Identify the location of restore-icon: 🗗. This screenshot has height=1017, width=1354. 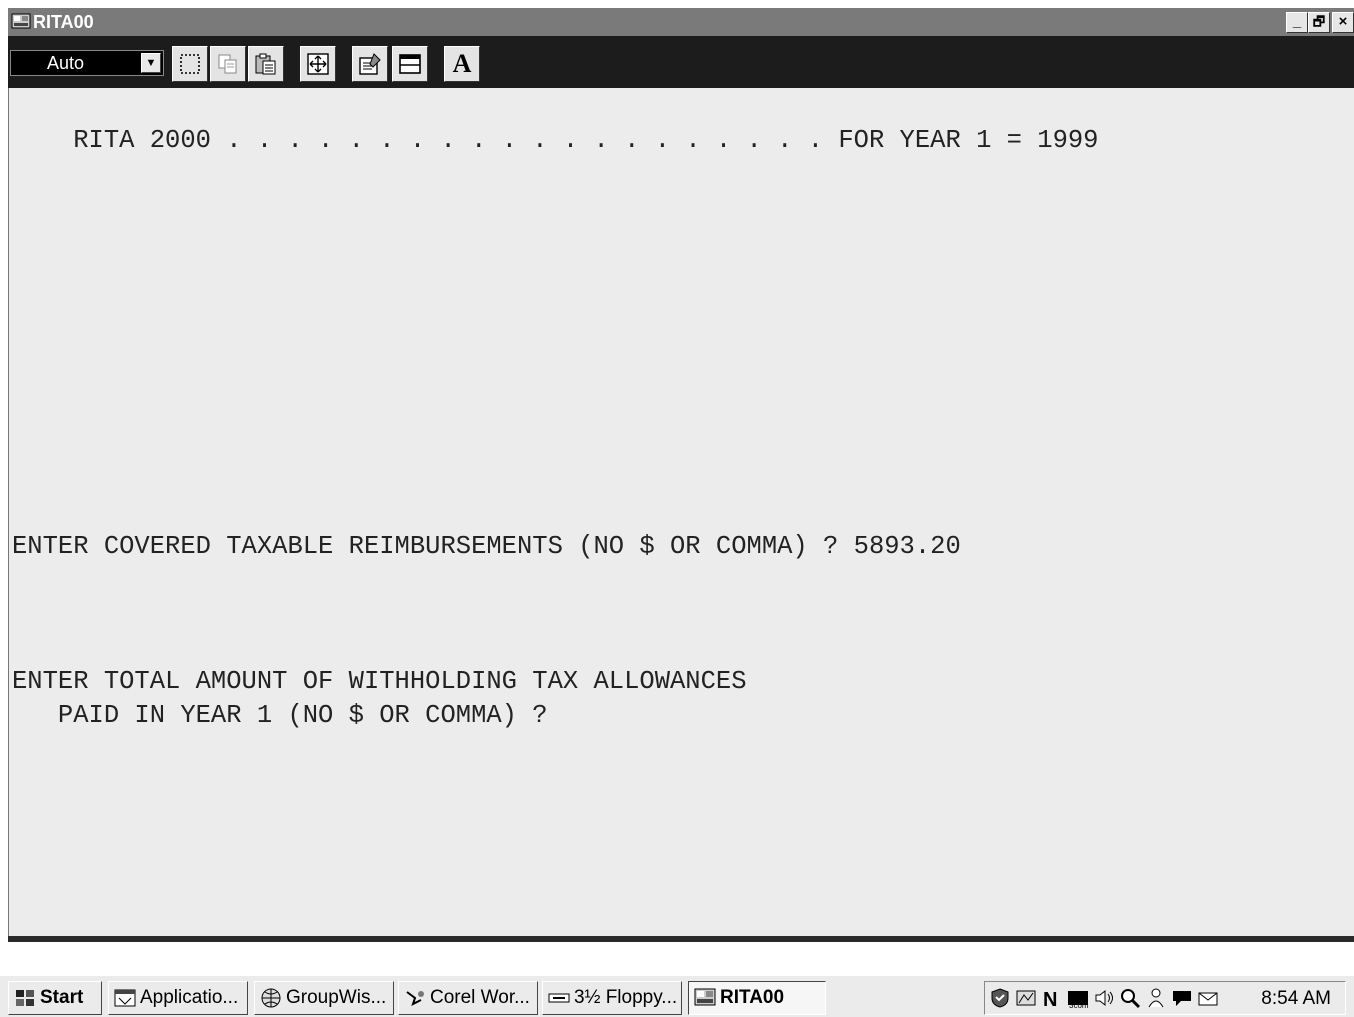
(1319, 21).